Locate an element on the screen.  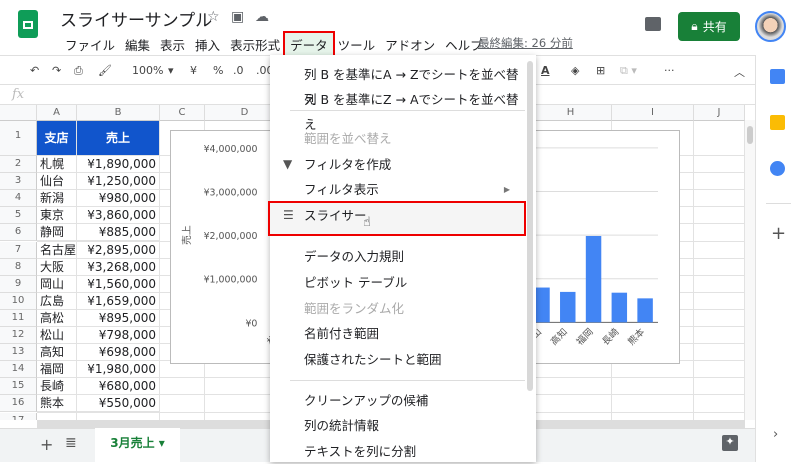
menu-item: 範囲をランダム化 is located at coordinates (399, 308).